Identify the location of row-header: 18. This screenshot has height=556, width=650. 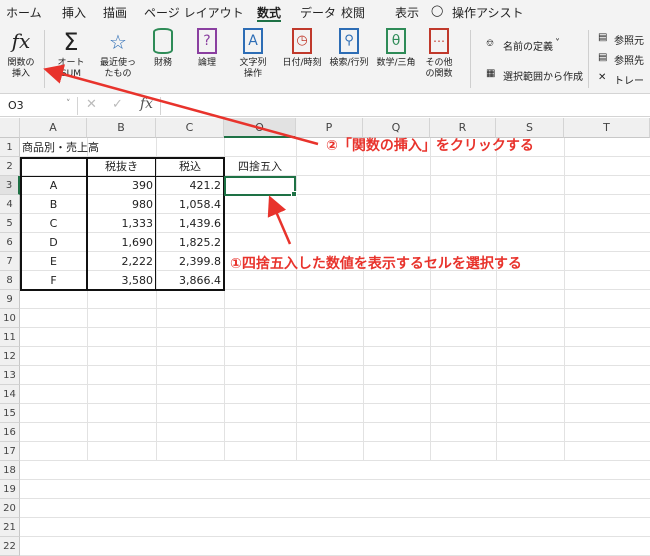
(10, 470).